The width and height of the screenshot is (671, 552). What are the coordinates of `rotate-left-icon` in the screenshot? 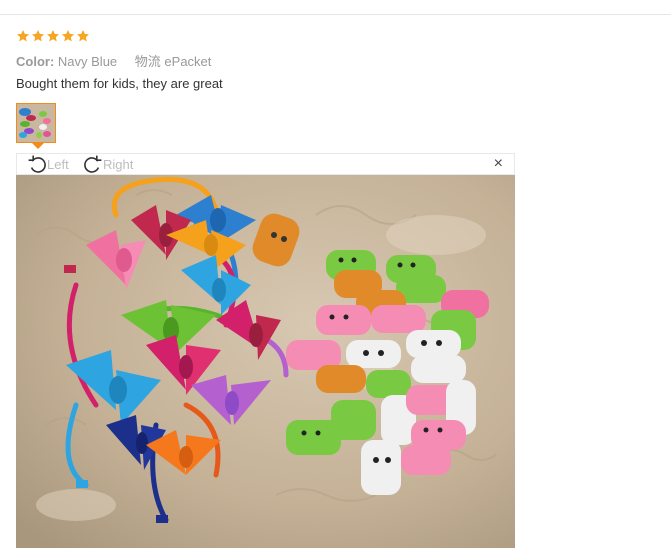 It's located at (37, 164).